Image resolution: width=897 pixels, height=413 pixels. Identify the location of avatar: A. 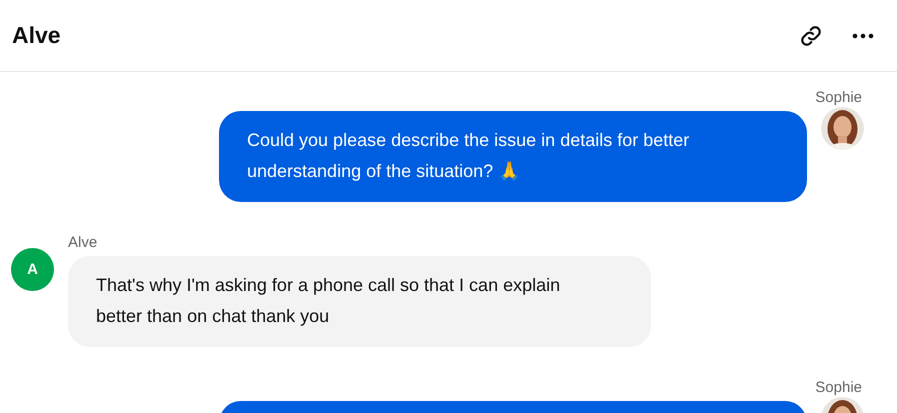
(32, 269).